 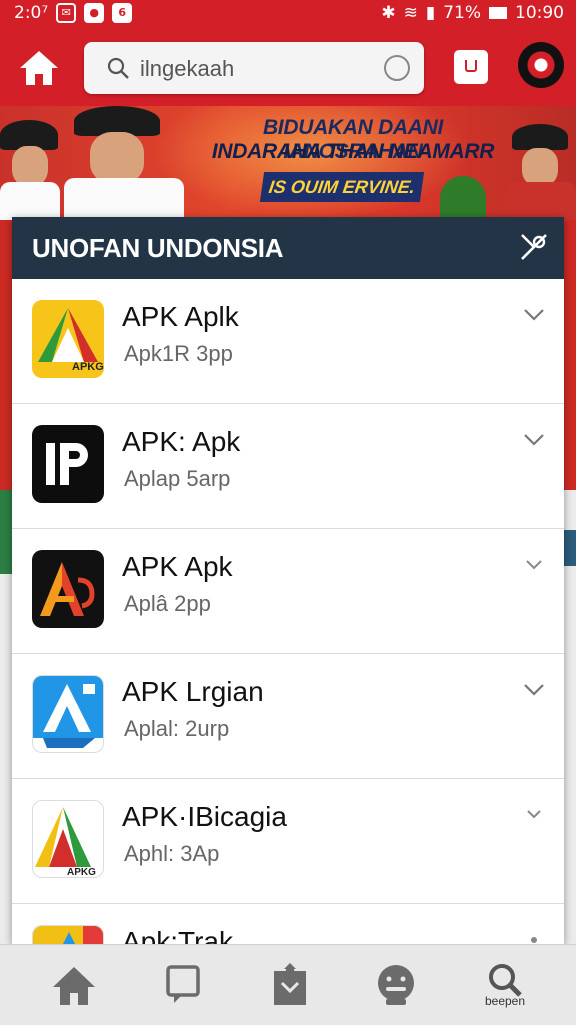 I want to click on officer-figure-left, so click(x=30, y=170).